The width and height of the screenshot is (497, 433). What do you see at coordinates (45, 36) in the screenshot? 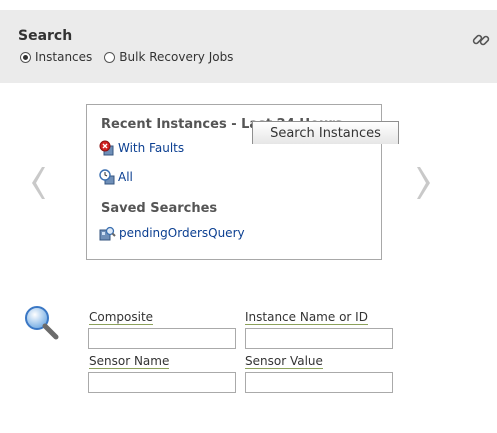
I see `search-title: Search` at bounding box center [45, 36].